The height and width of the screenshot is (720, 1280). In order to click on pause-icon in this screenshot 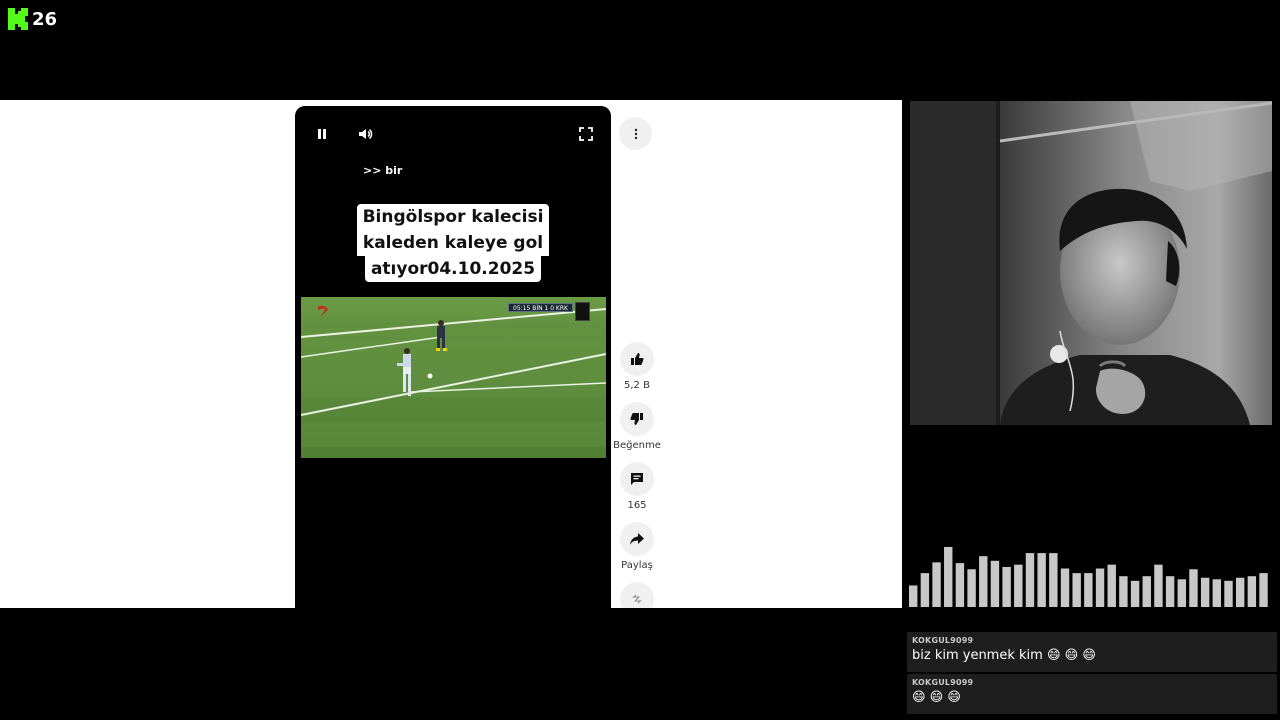, I will do `click(322, 134)`.